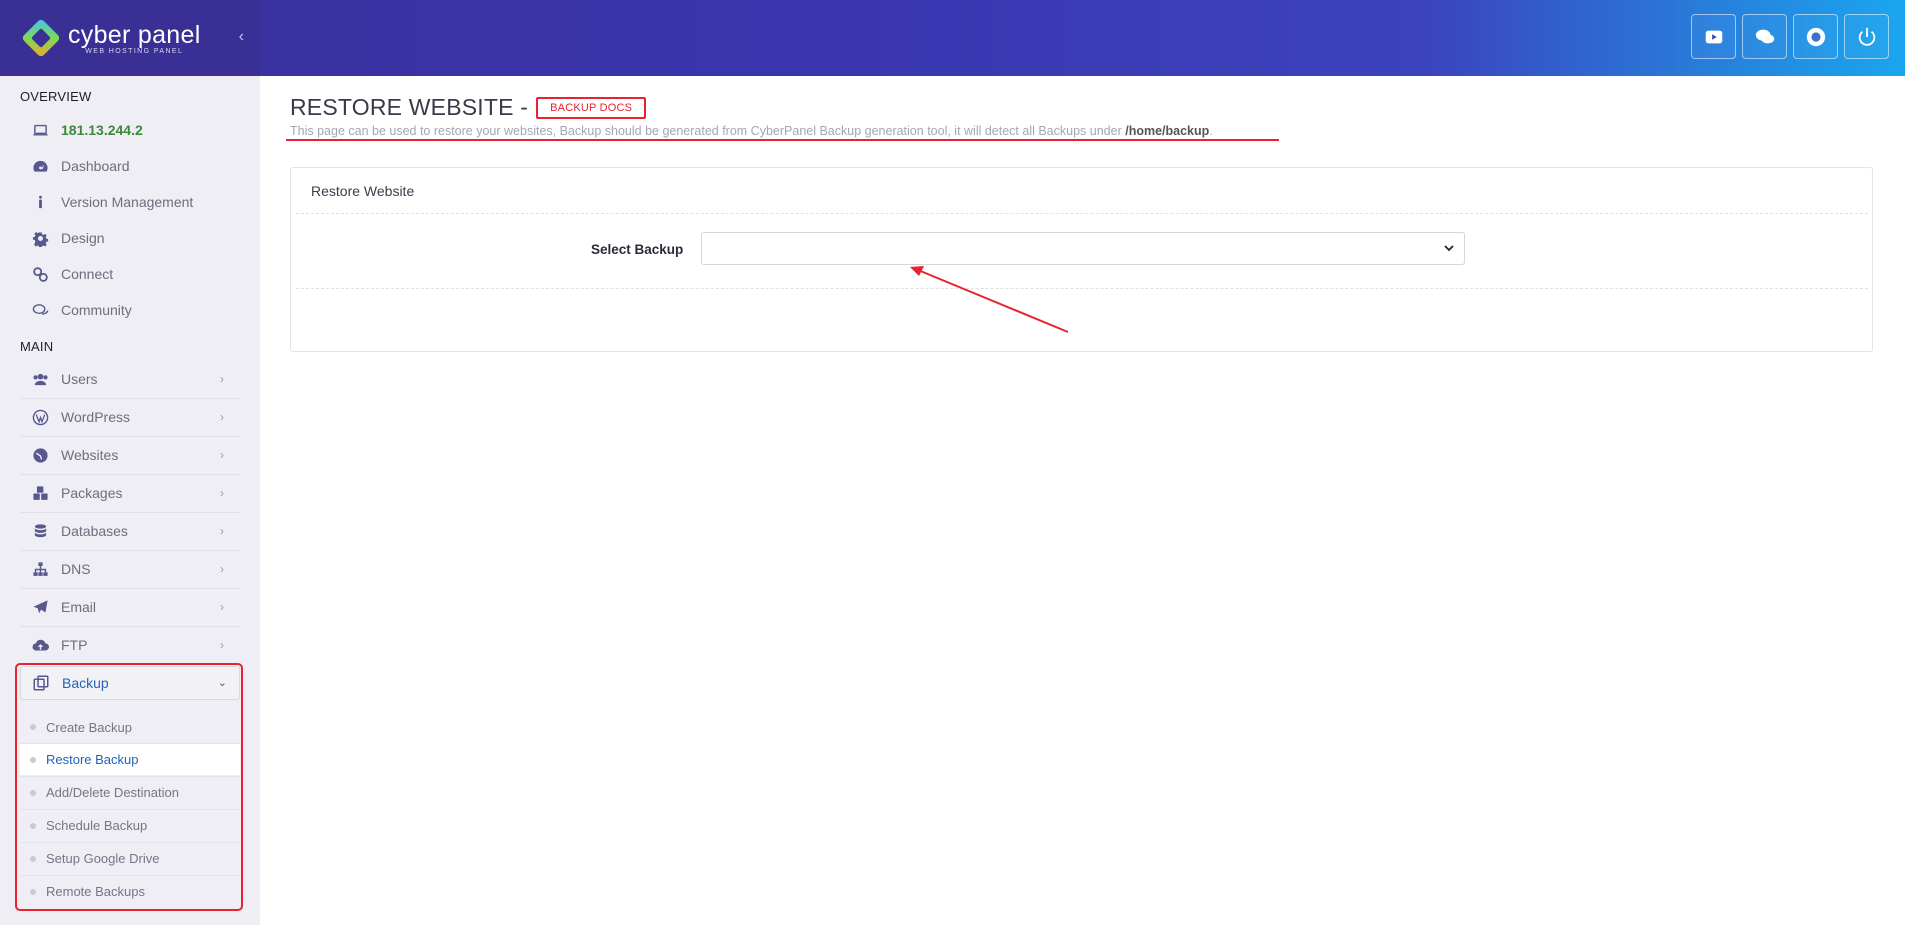 Image resolution: width=1905 pixels, height=925 pixels. Describe the element at coordinates (40, 569) in the screenshot. I see `sitemap-icon` at that location.